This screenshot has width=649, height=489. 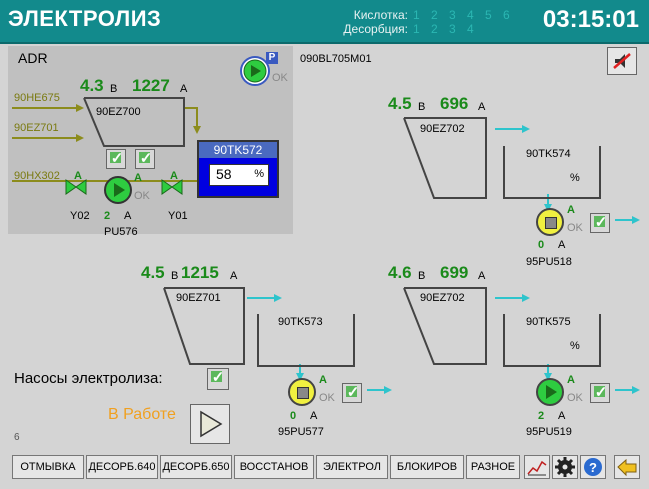 I want to click on cell3-pump-state: A, so click(x=571, y=380).